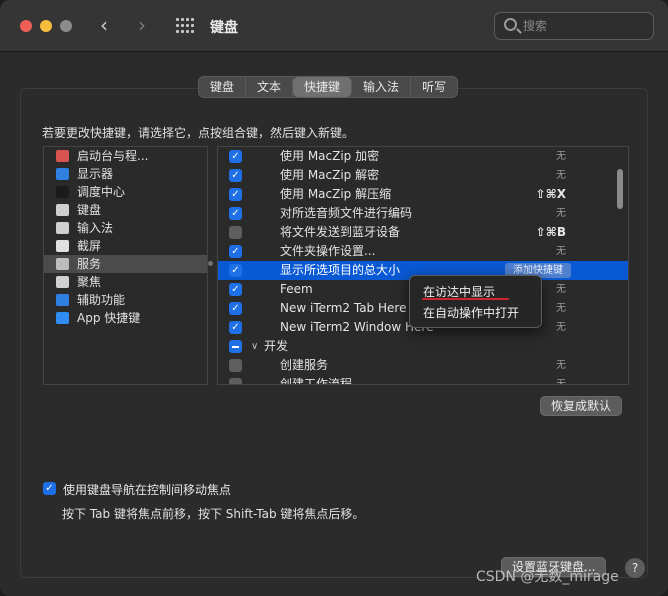 The image size is (668, 596). I want to click on show-all-grid-icon, so click(185, 26).